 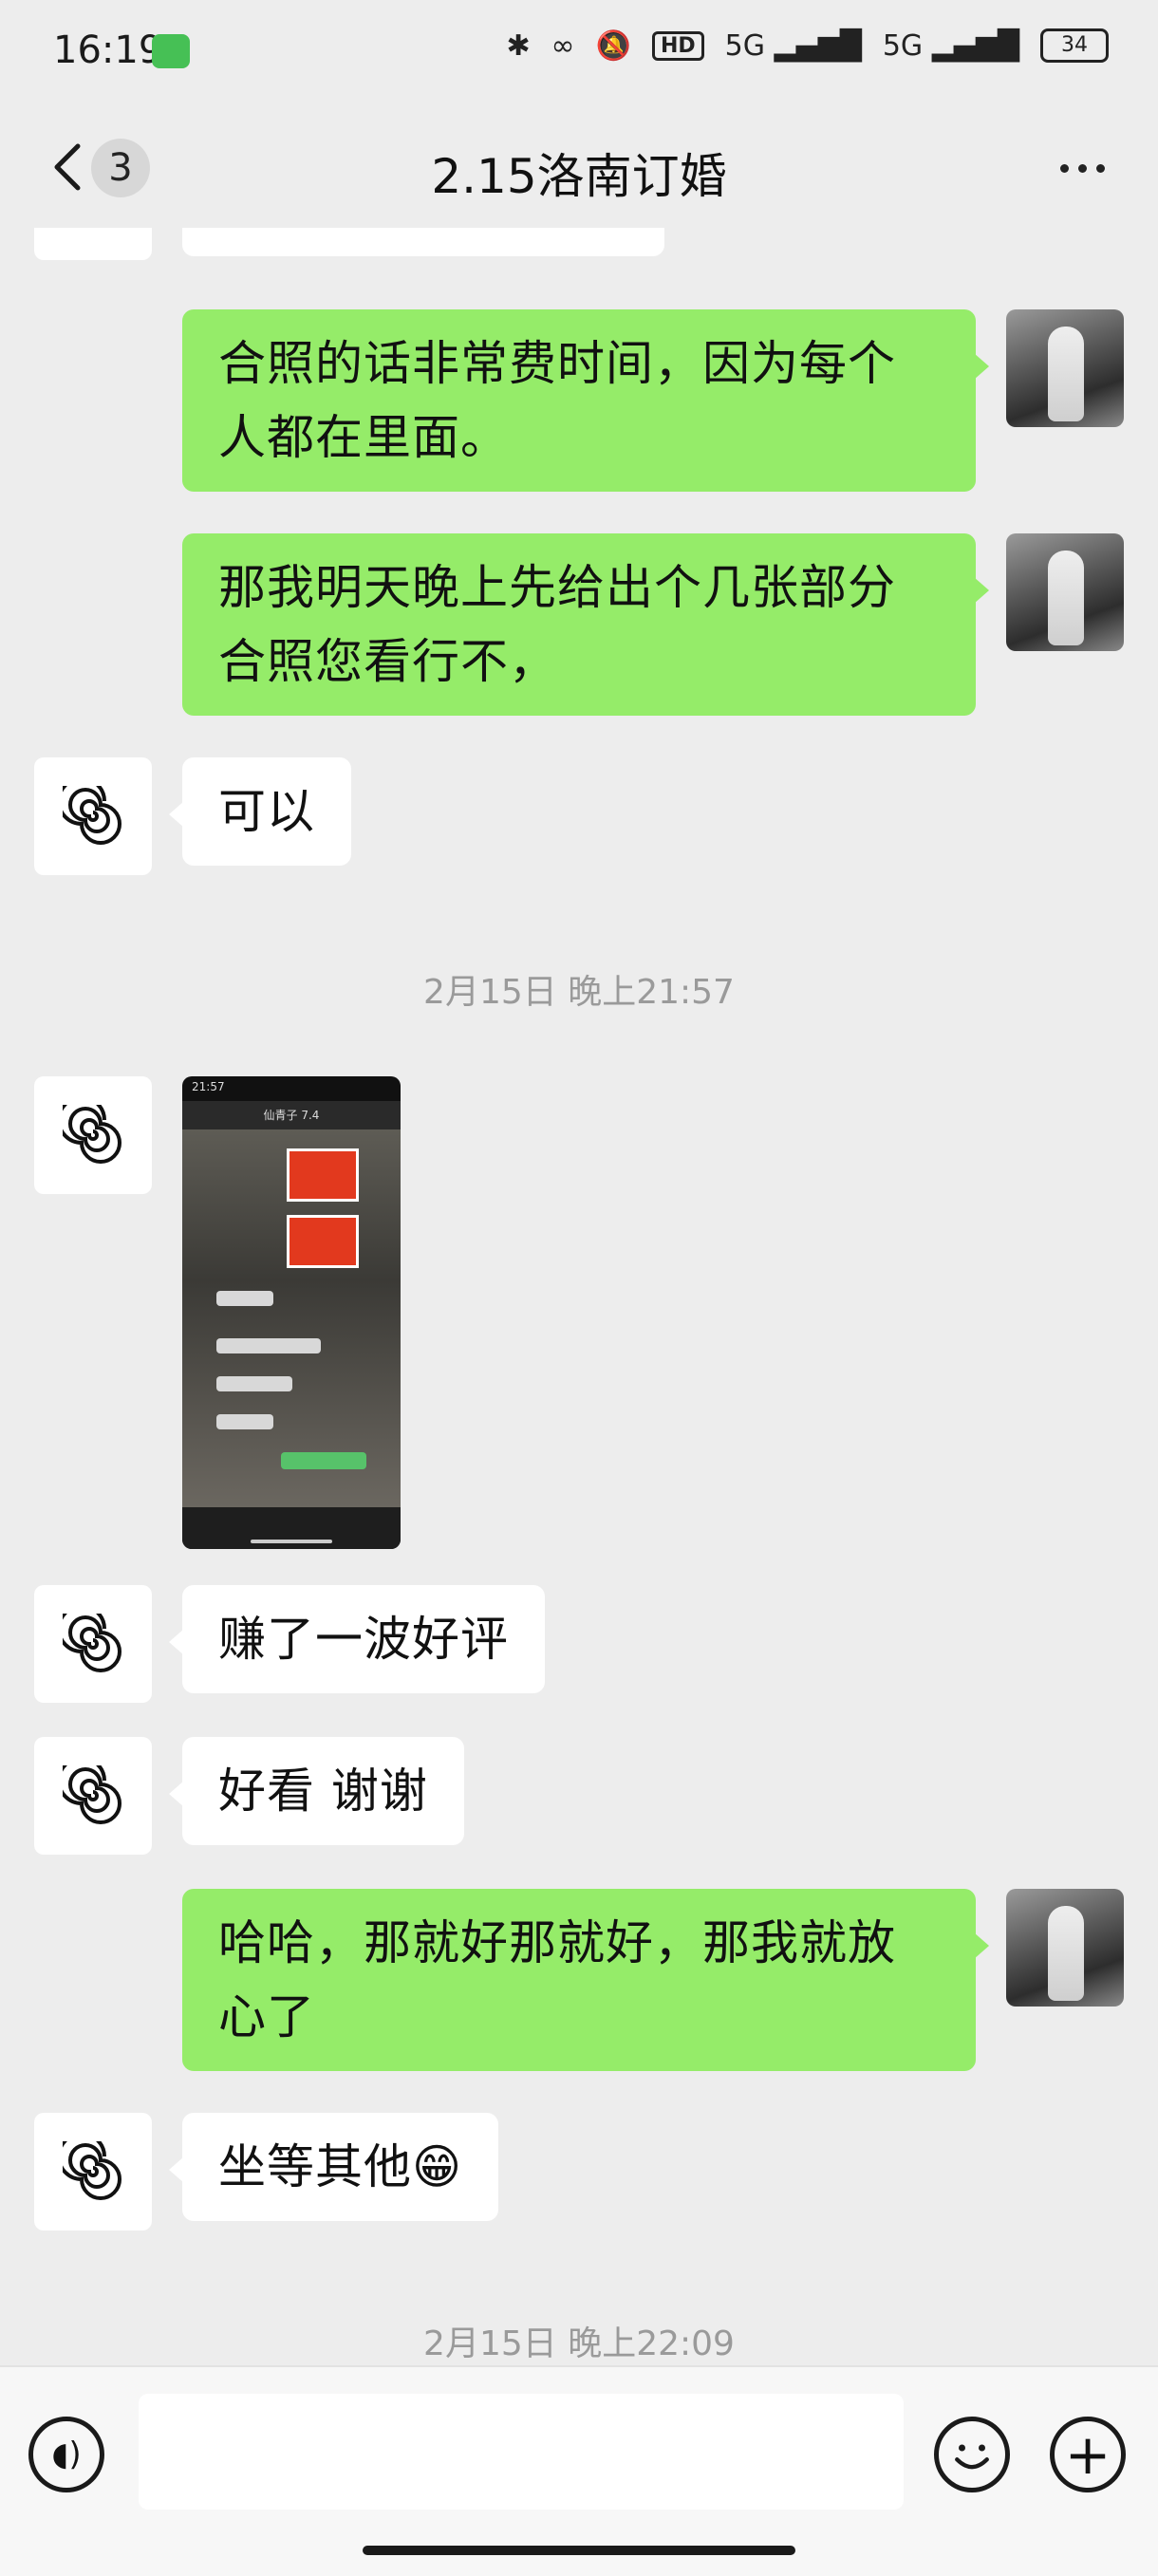 I want to click on message-bubble-cut, so click(x=423, y=242).